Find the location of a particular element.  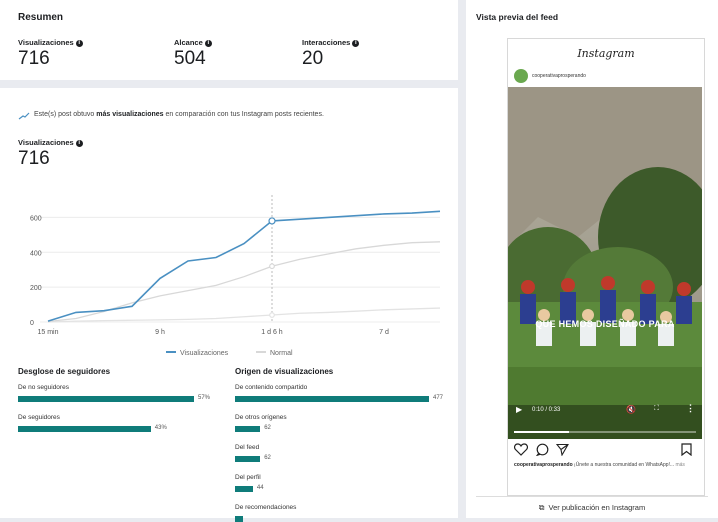

metric-reach-value: 504 is located at coordinates (190, 58).